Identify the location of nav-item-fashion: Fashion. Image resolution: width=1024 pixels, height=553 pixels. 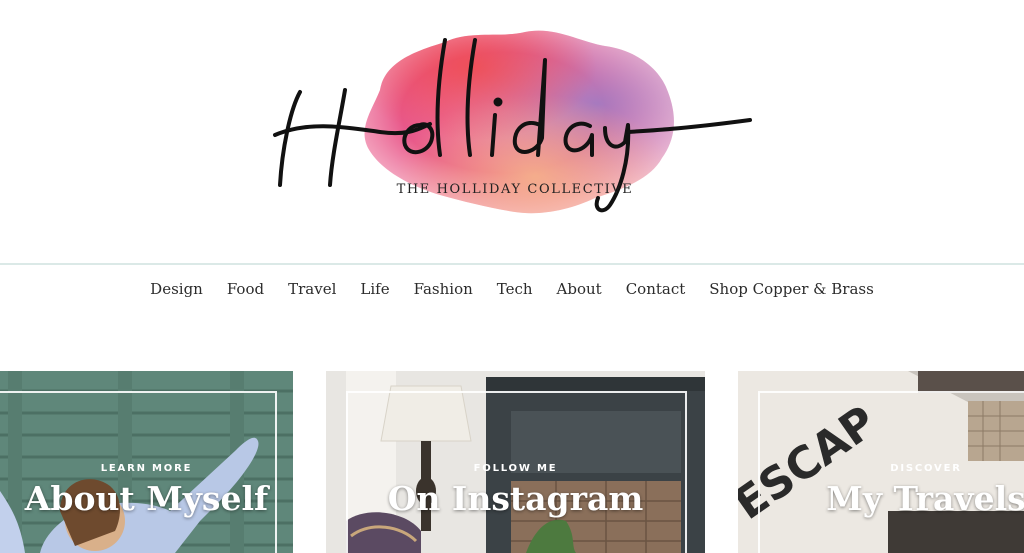
(443, 289).